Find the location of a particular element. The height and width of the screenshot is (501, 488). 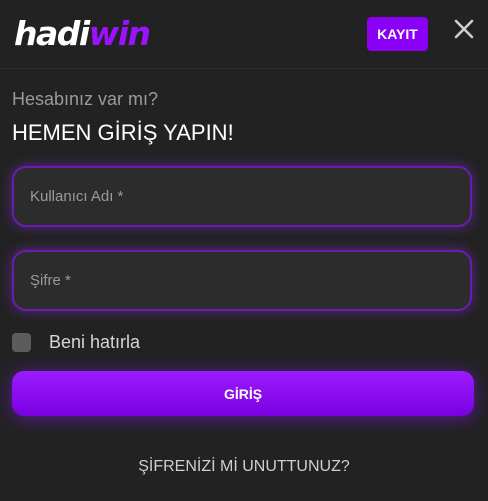

login-subtitle: Hesabınız var mı? is located at coordinates (85, 99).